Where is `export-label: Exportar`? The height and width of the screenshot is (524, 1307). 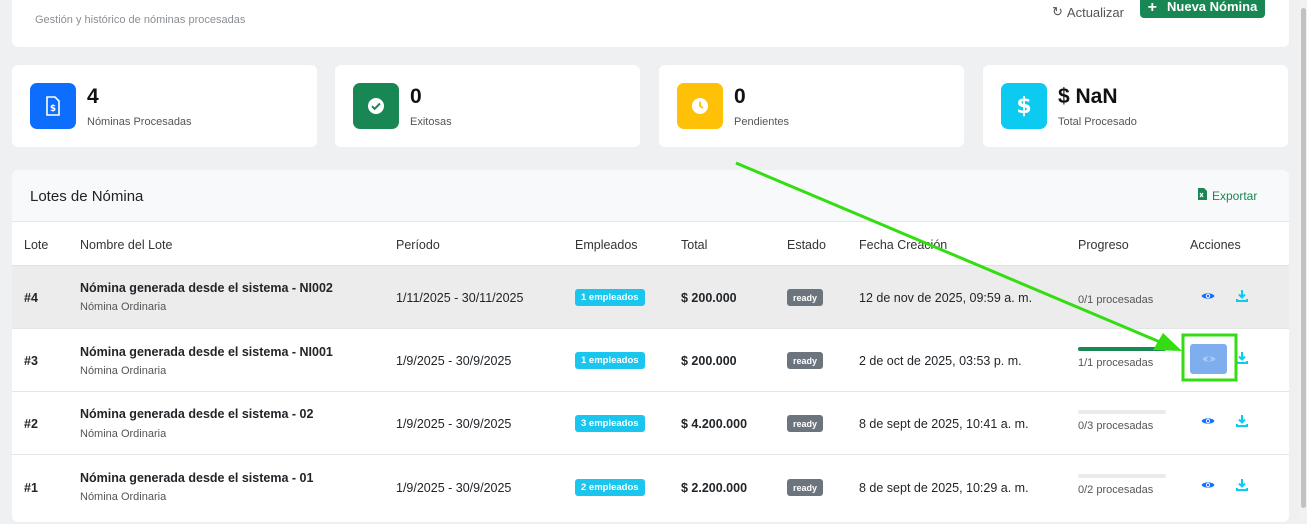 export-label: Exportar is located at coordinates (1235, 195).